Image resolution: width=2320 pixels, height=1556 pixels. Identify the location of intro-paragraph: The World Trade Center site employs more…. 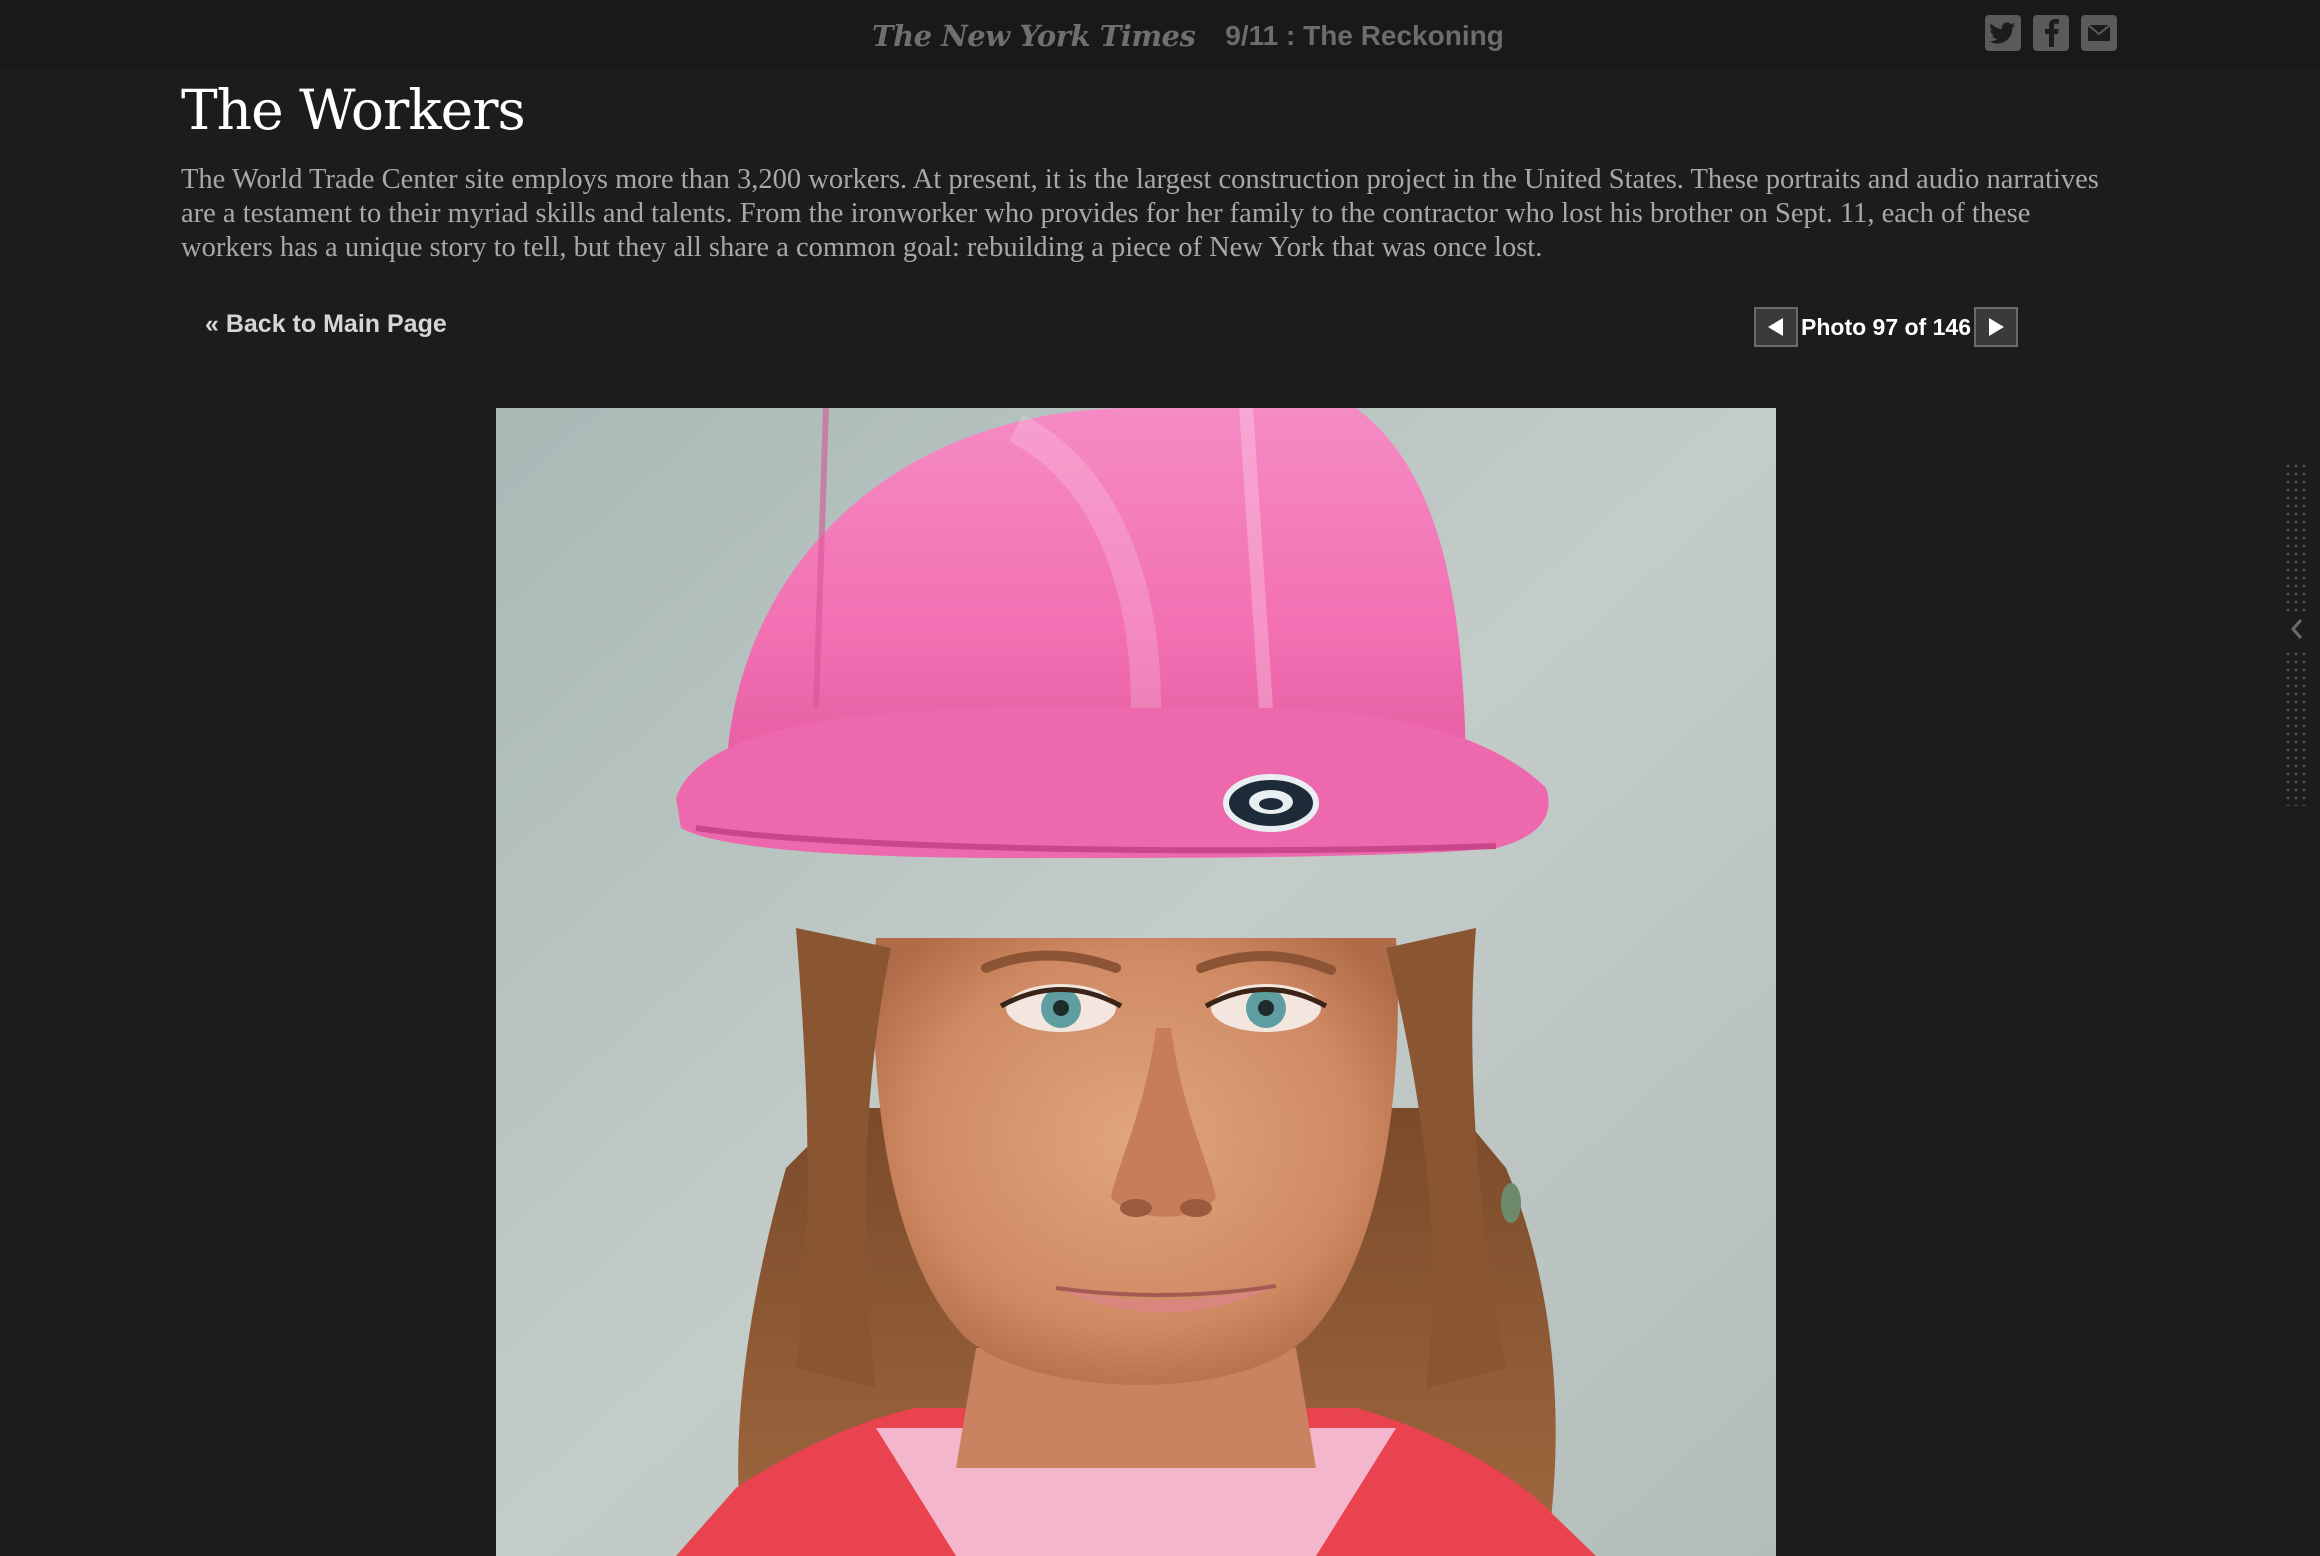
(1140, 213).